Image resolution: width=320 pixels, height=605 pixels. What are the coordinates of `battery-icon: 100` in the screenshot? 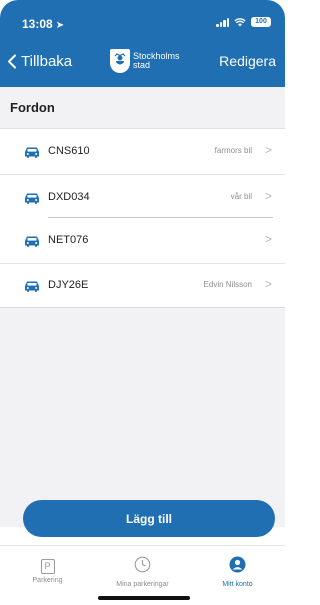 It's located at (261, 22).